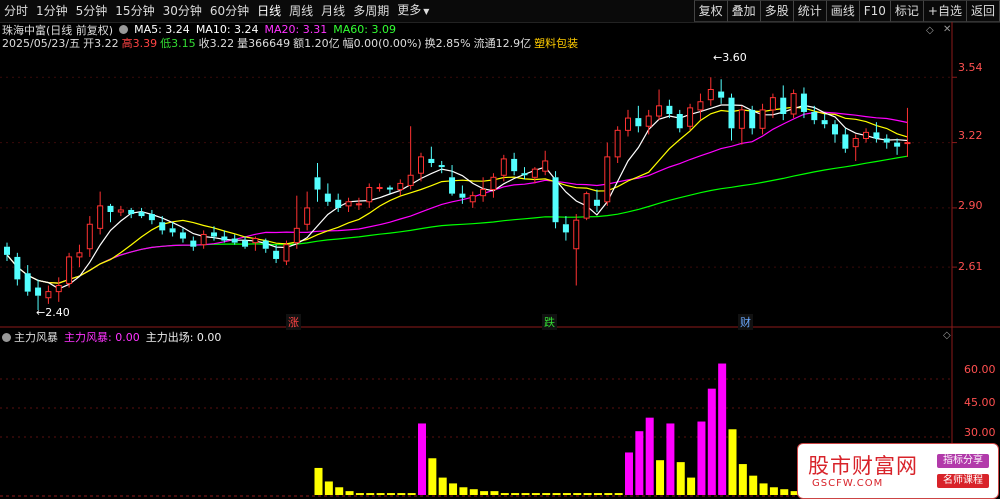 The height and width of the screenshot is (499, 1000). What do you see at coordinates (182, 11) in the screenshot?
I see `tab-30min: 30分钟` at bounding box center [182, 11].